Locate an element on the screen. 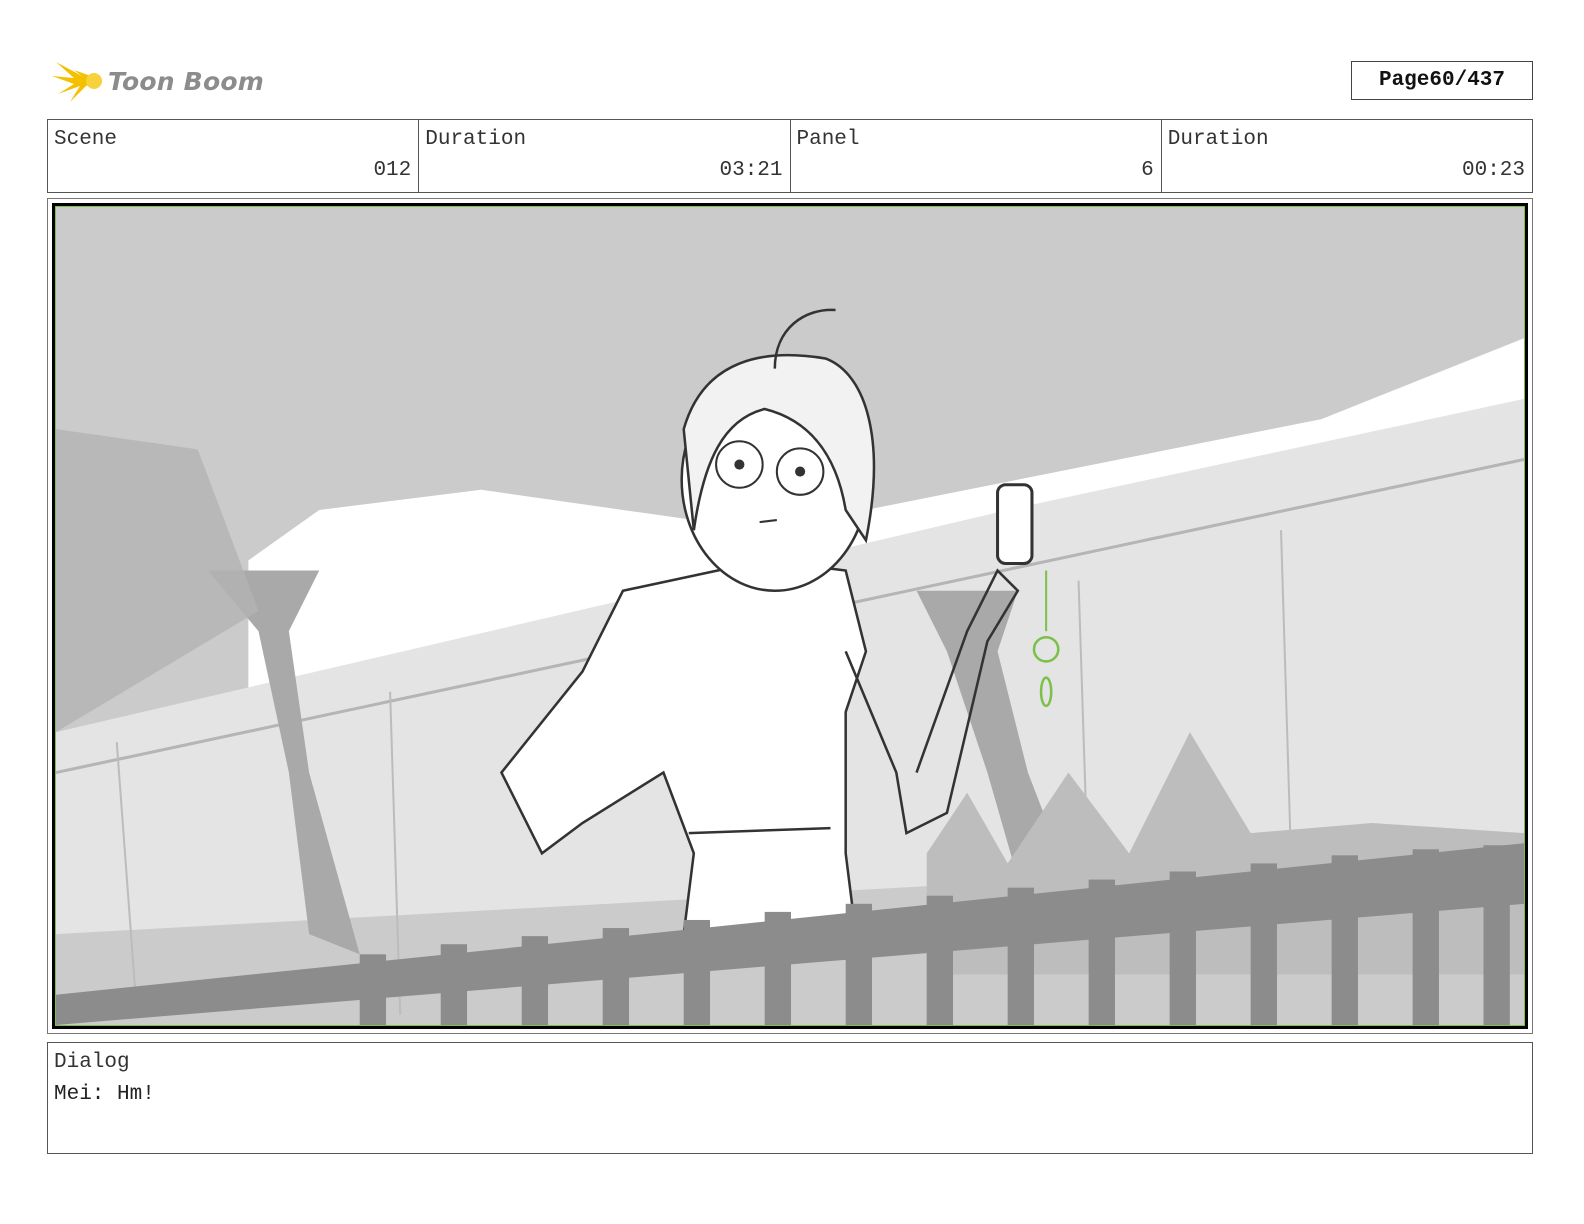  toon-boom-logo: Toon Boom is located at coordinates (158, 81).